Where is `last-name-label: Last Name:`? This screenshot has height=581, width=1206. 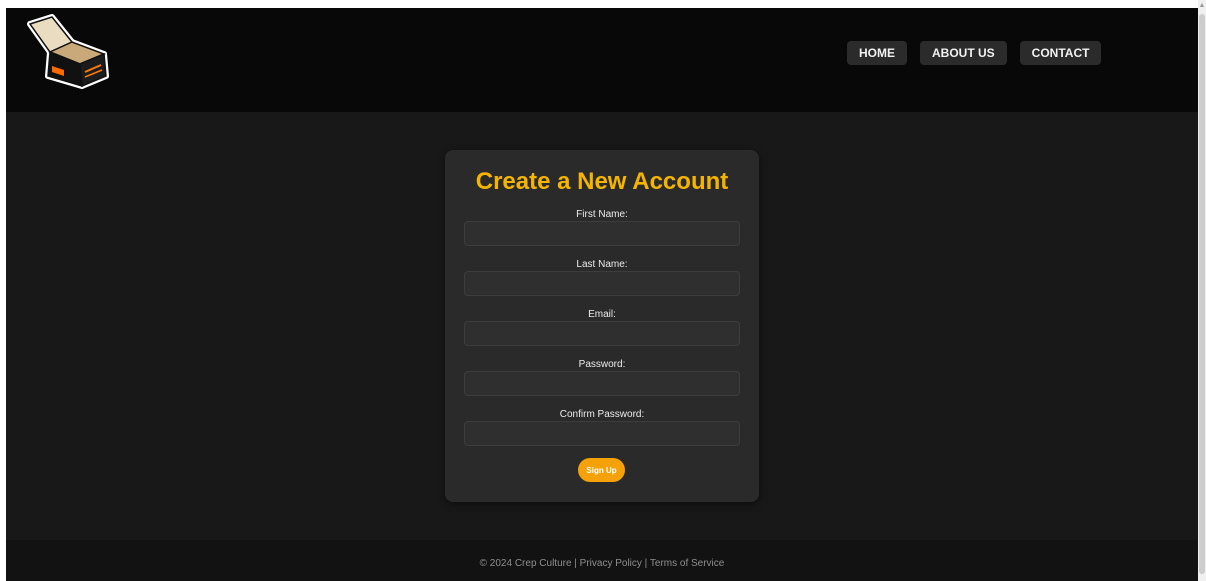
last-name-label: Last Name: is located at coordinates (602, 264).